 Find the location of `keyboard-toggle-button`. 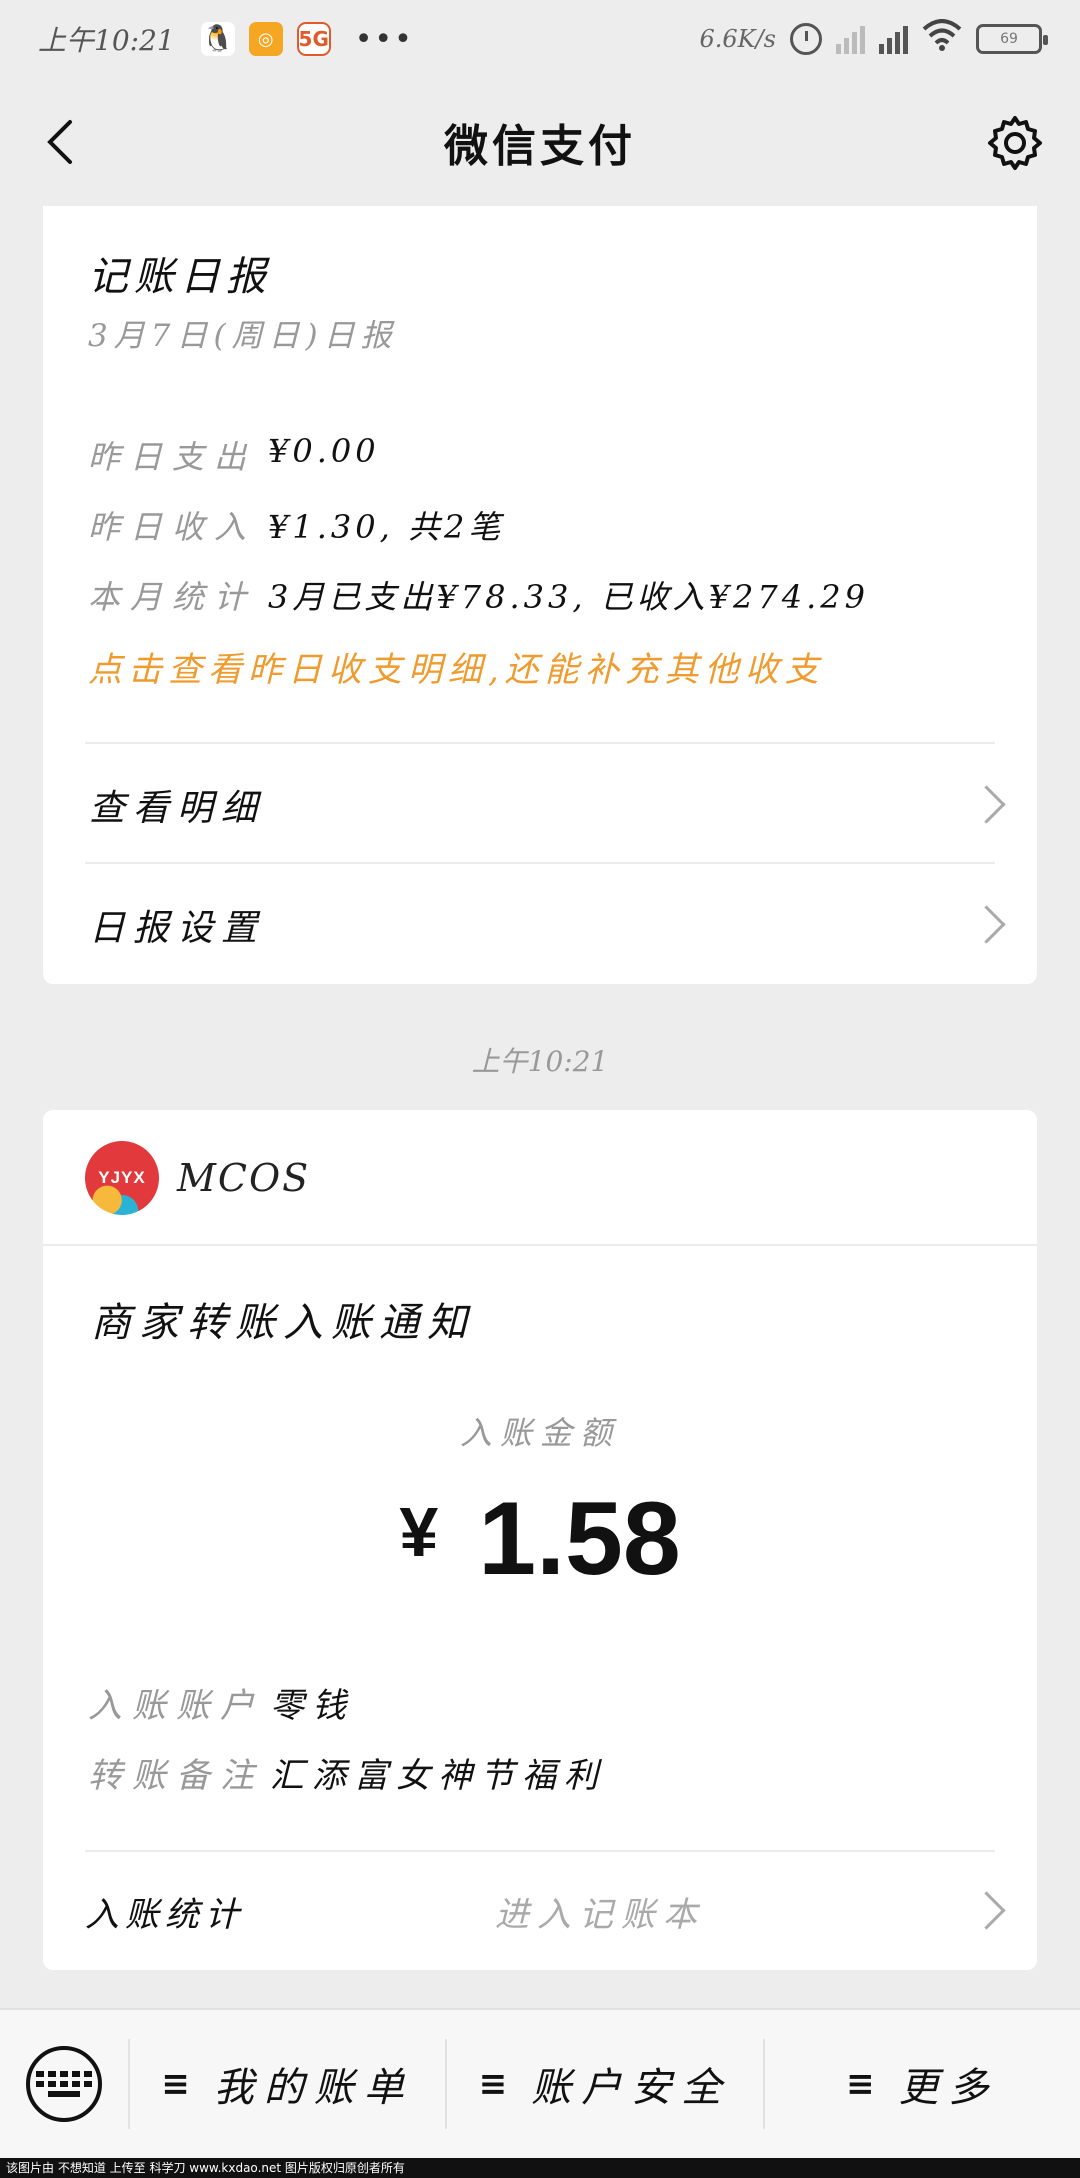

keyboard-toggle-button is located at coordinates (65, 2084).